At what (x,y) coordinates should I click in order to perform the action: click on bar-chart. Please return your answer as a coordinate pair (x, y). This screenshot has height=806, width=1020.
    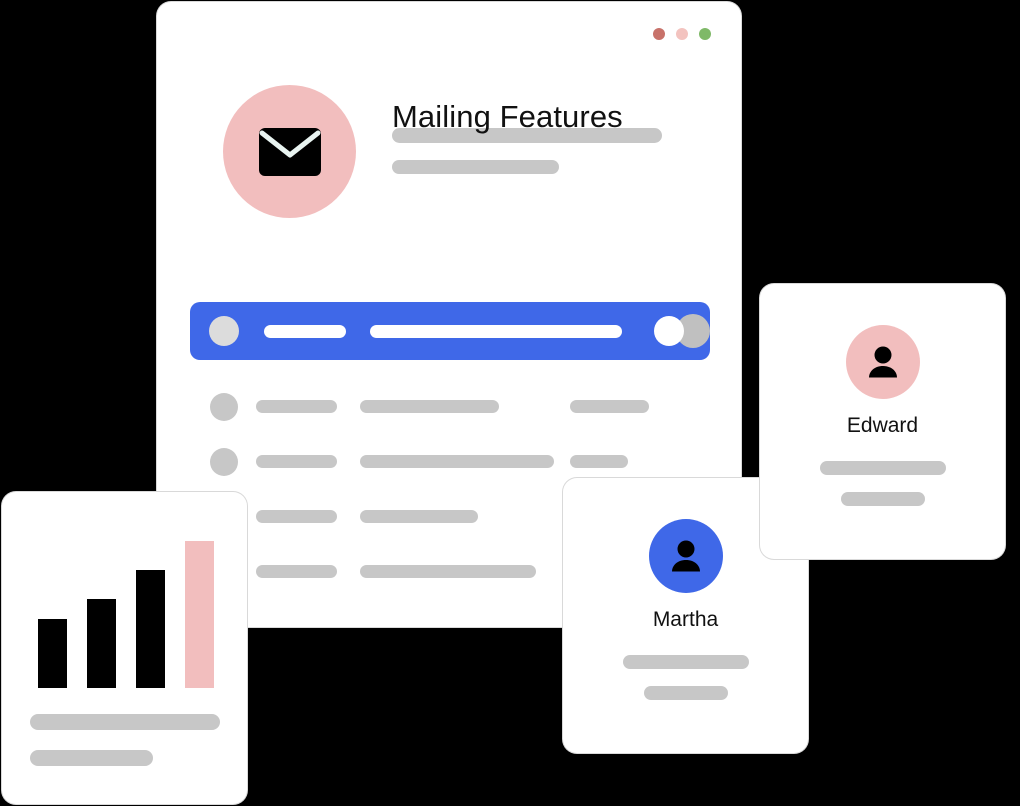
    Looking at the image, I should click on (126, 610).